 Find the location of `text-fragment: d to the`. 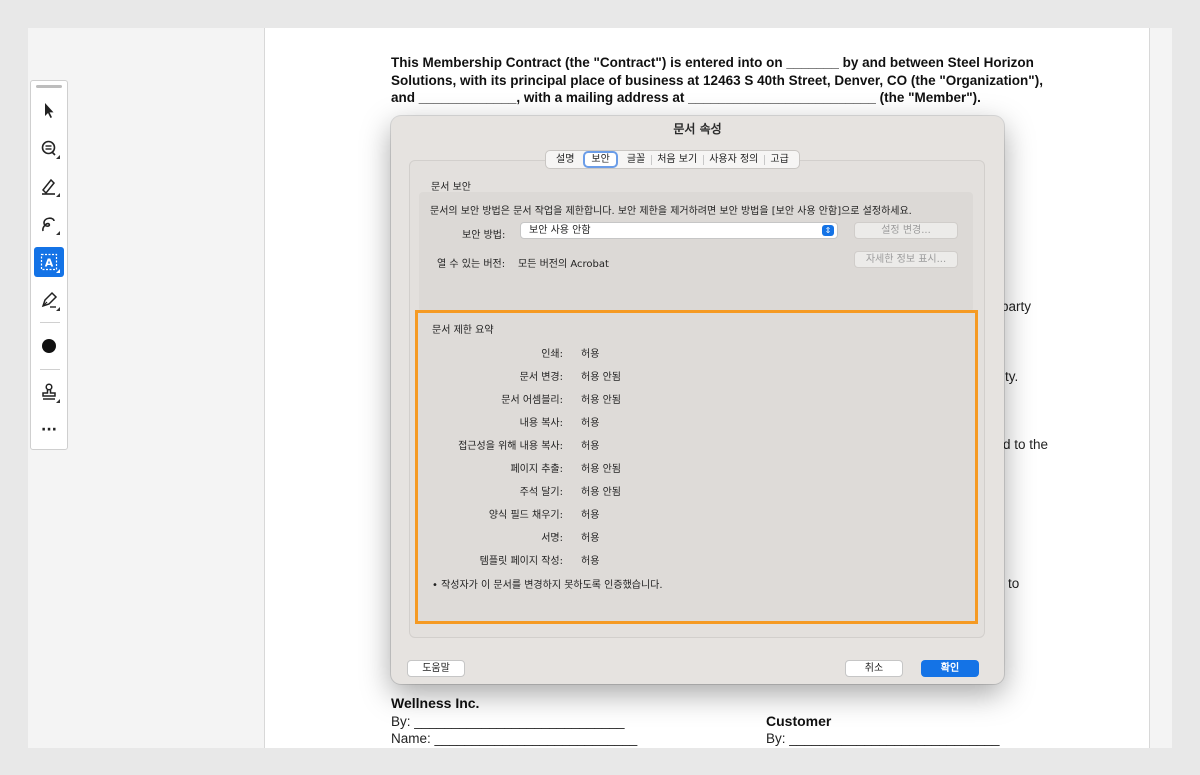

text-fragment: d to the is located at coordinates (1026, 444).